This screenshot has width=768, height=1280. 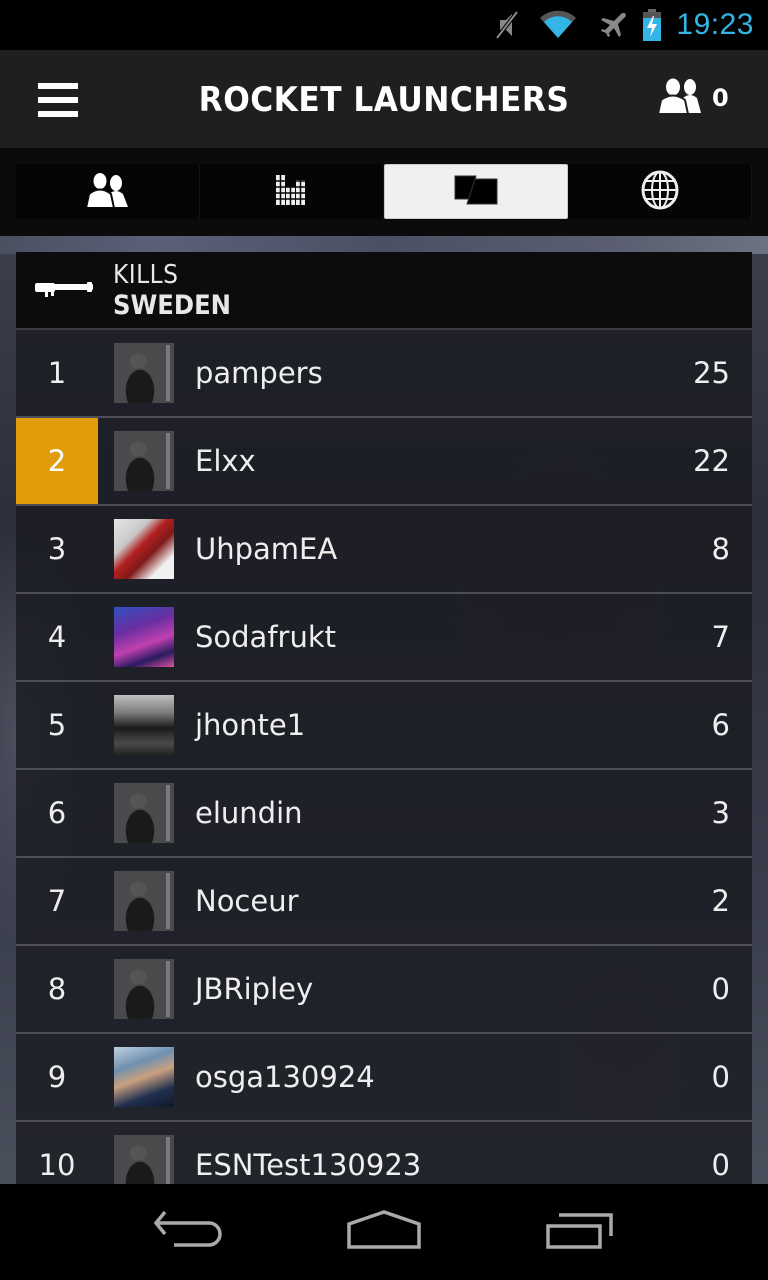 What do you see at coordinates (711, 373) in the screenshot?
I see `score: 25` at bounding box center [711, 373].